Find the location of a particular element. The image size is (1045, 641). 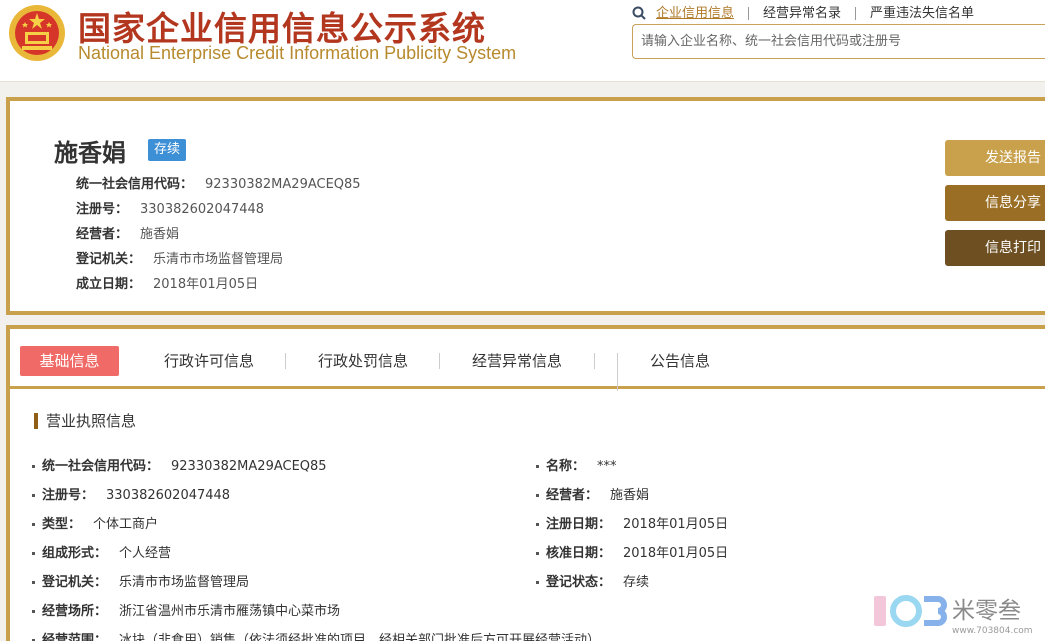

summary-row-reg-no: 注册号： 330382602047448 is located at coordinates (170, 207).